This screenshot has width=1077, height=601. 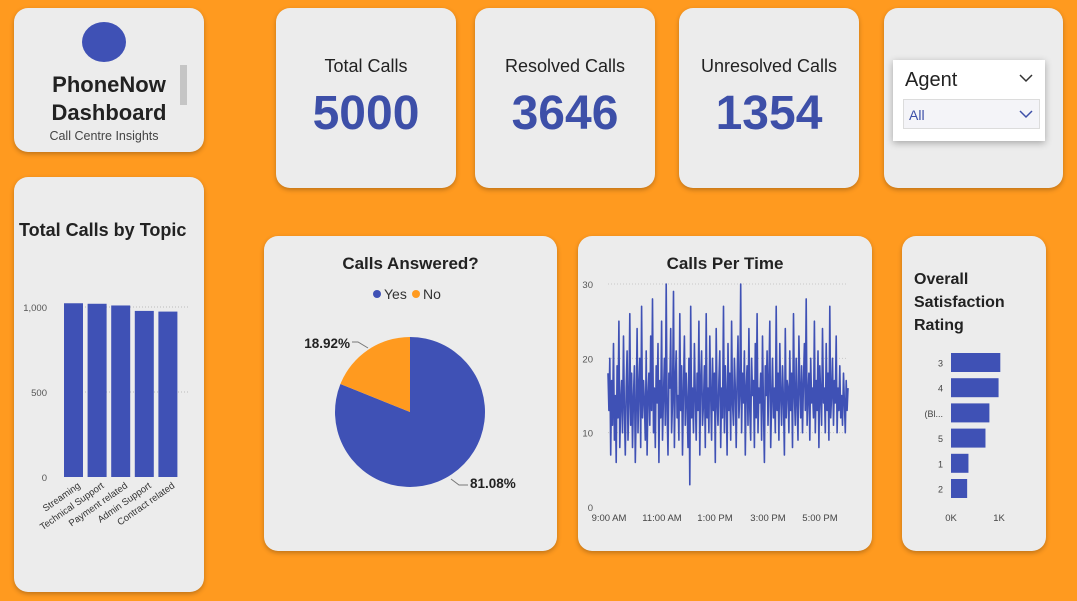 What do you see at coordinates (35, 308) in the screenshot?
I see `y-tick-label: 1,000` at bounding box center [35, 308].